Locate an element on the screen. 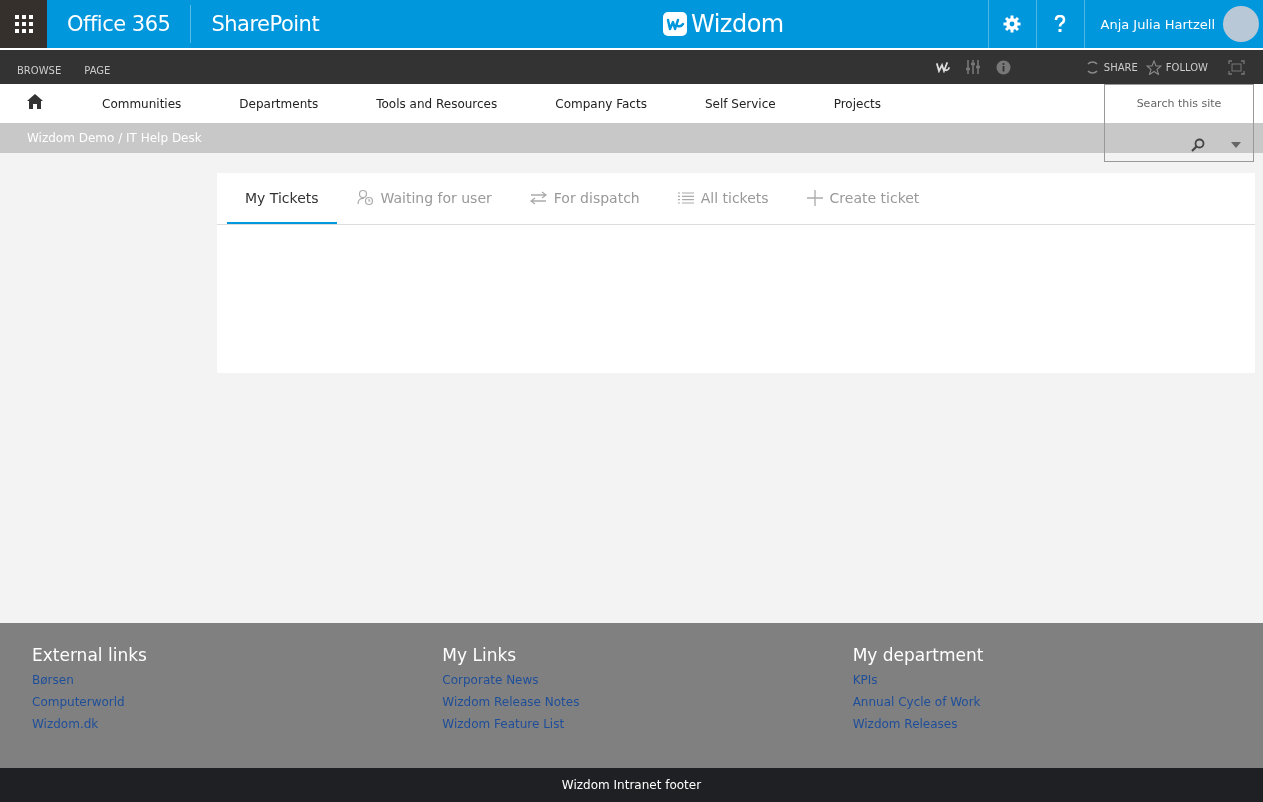 The height and width of the screenshot is (802, 1263). footer-link: KPIs is located at coordinates (865, 680).